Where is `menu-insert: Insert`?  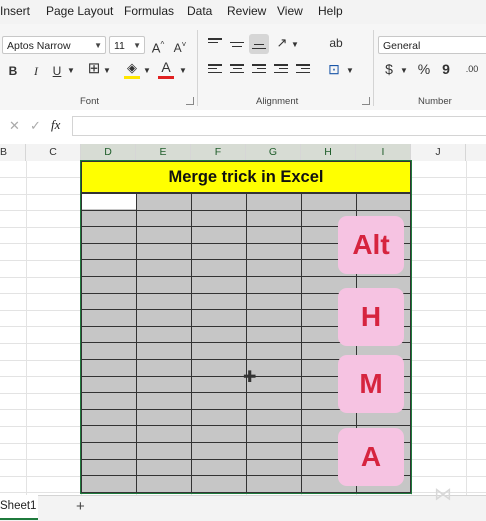
menu-insert: Insert is located at coordinates (15, 11).